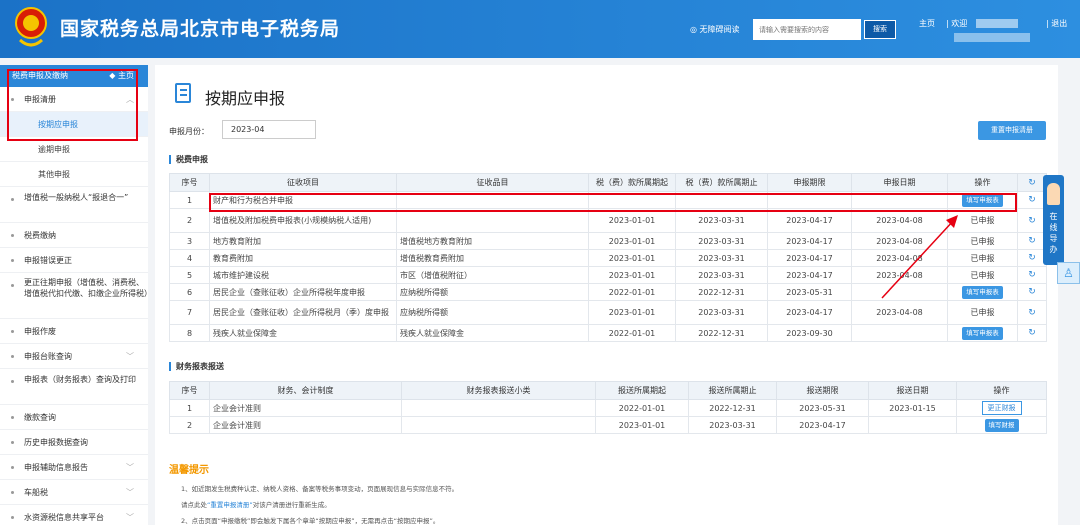  Describe the element at coordinates (997, 23) in the screenshot. I see `user-name-redacted` at that location.